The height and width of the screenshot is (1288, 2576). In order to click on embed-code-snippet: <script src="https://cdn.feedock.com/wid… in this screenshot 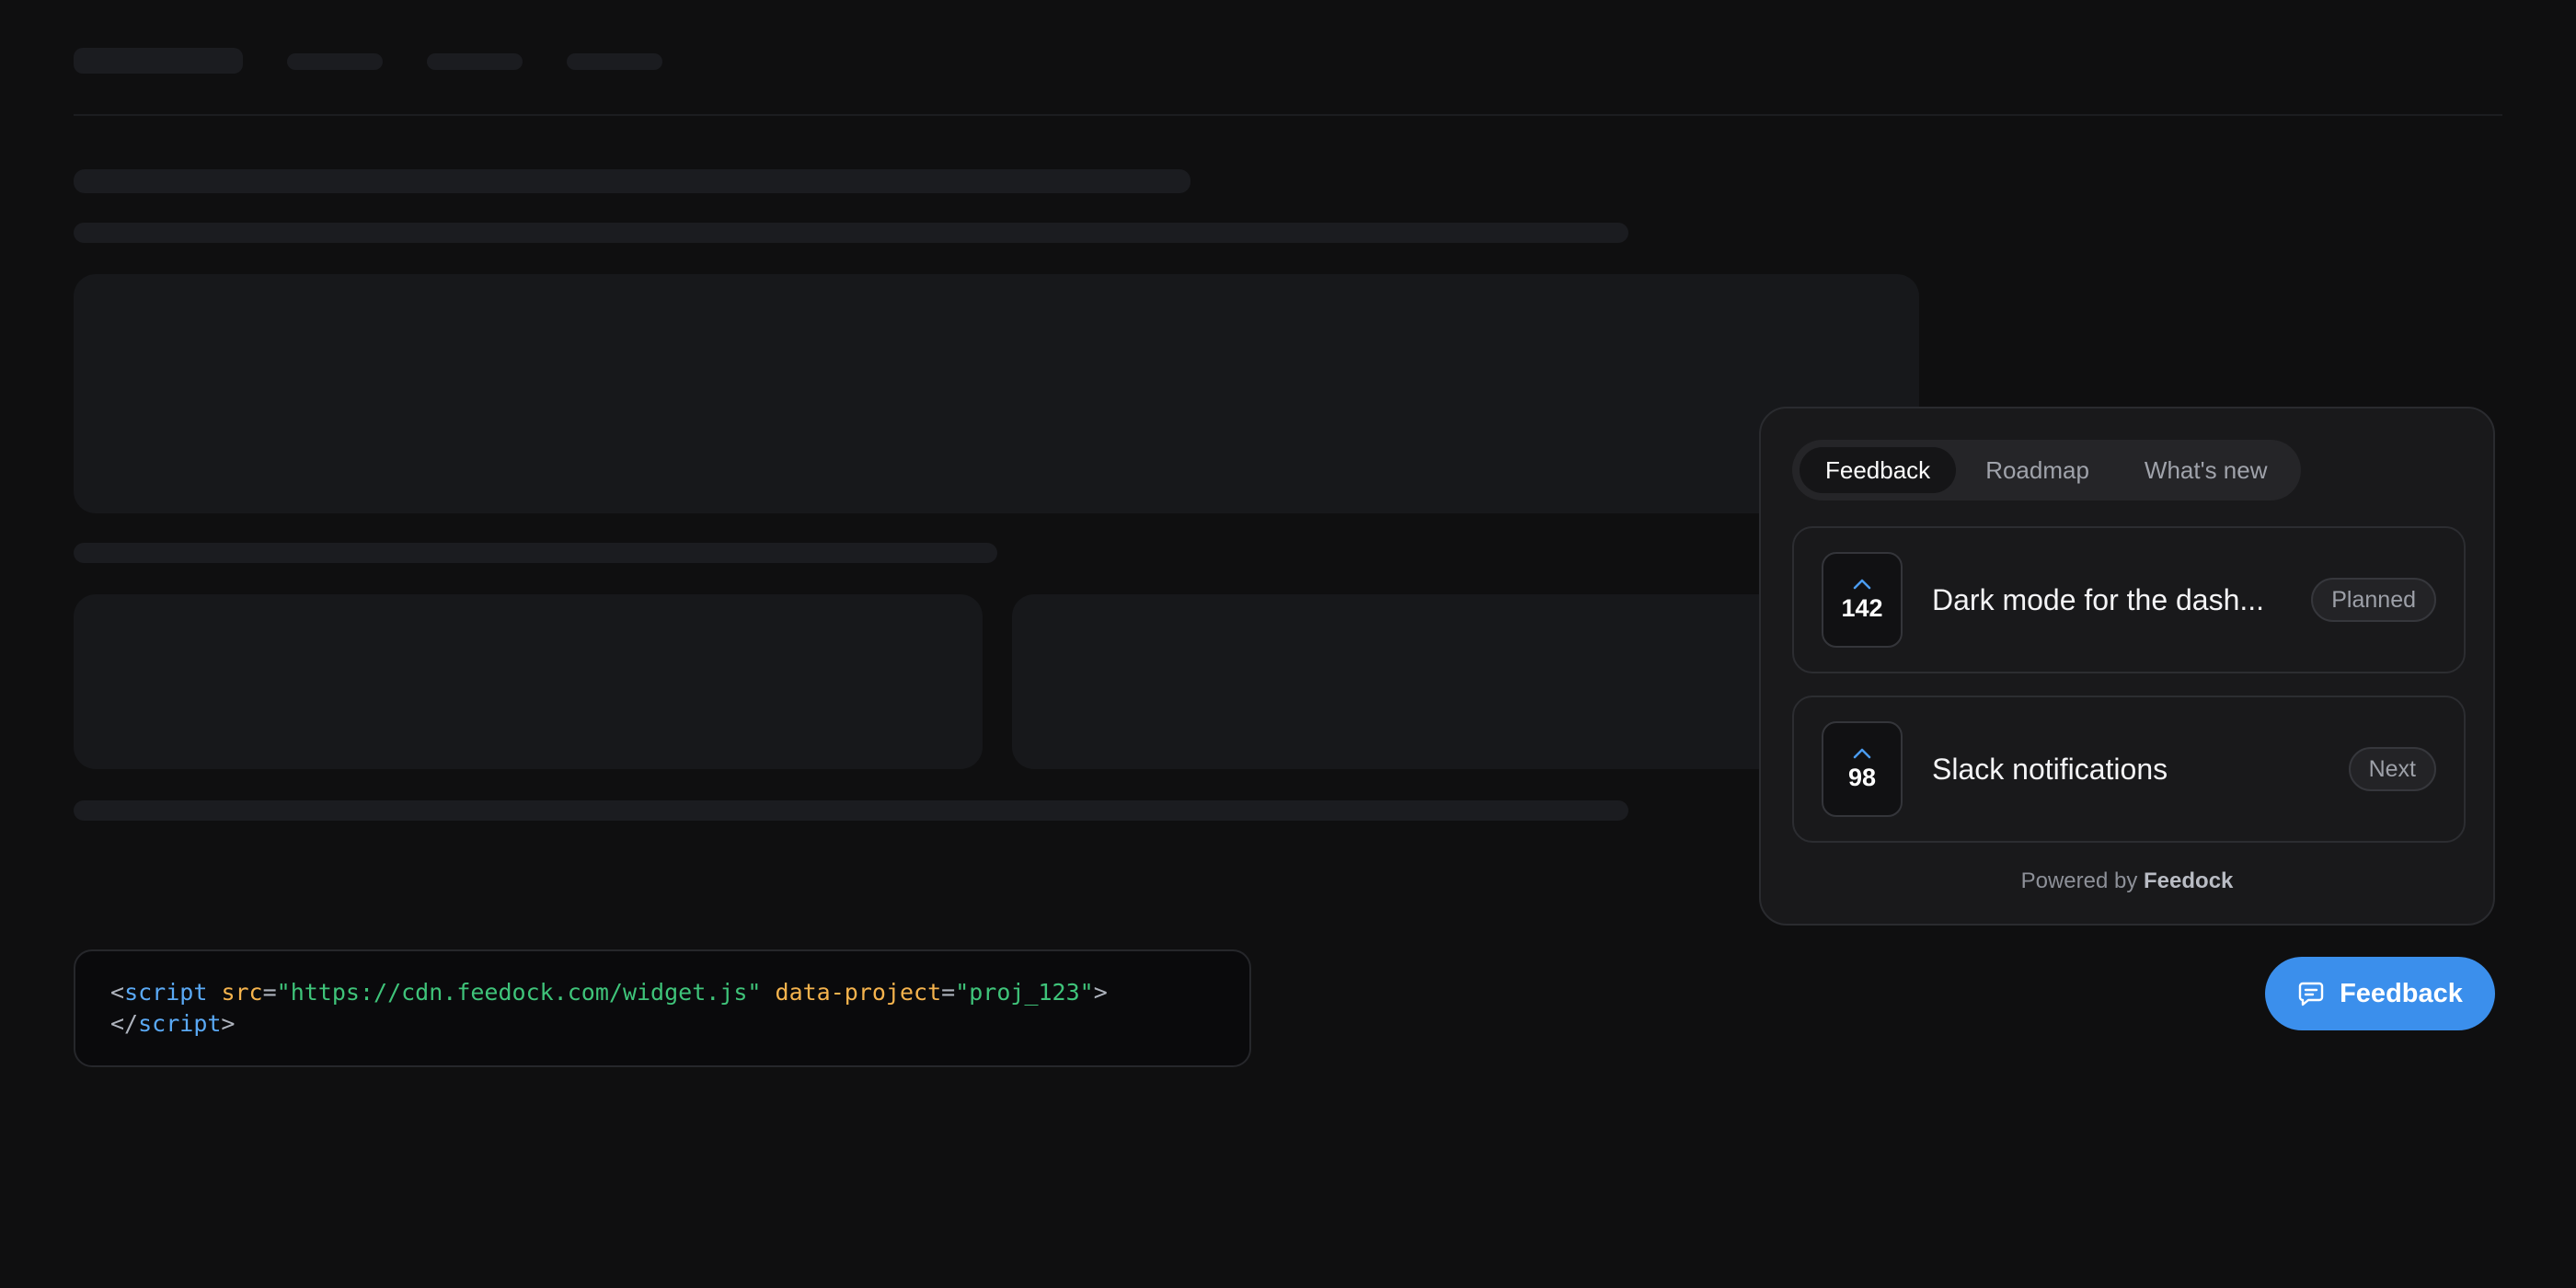, I will do `click(662, 1008)`.